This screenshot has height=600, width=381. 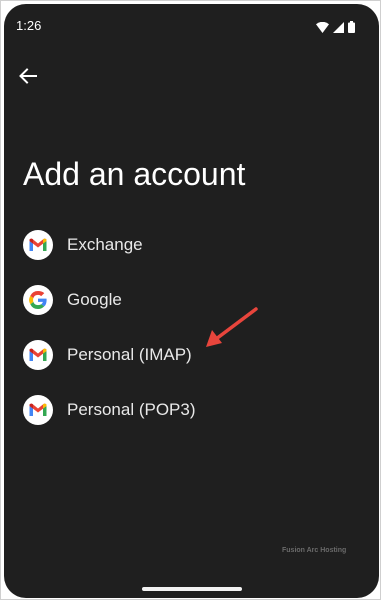 What do you see at coordinates (192, 589) in the screenshot?
I see `gesture-navigation-handle` at bounding box center [192, 589].